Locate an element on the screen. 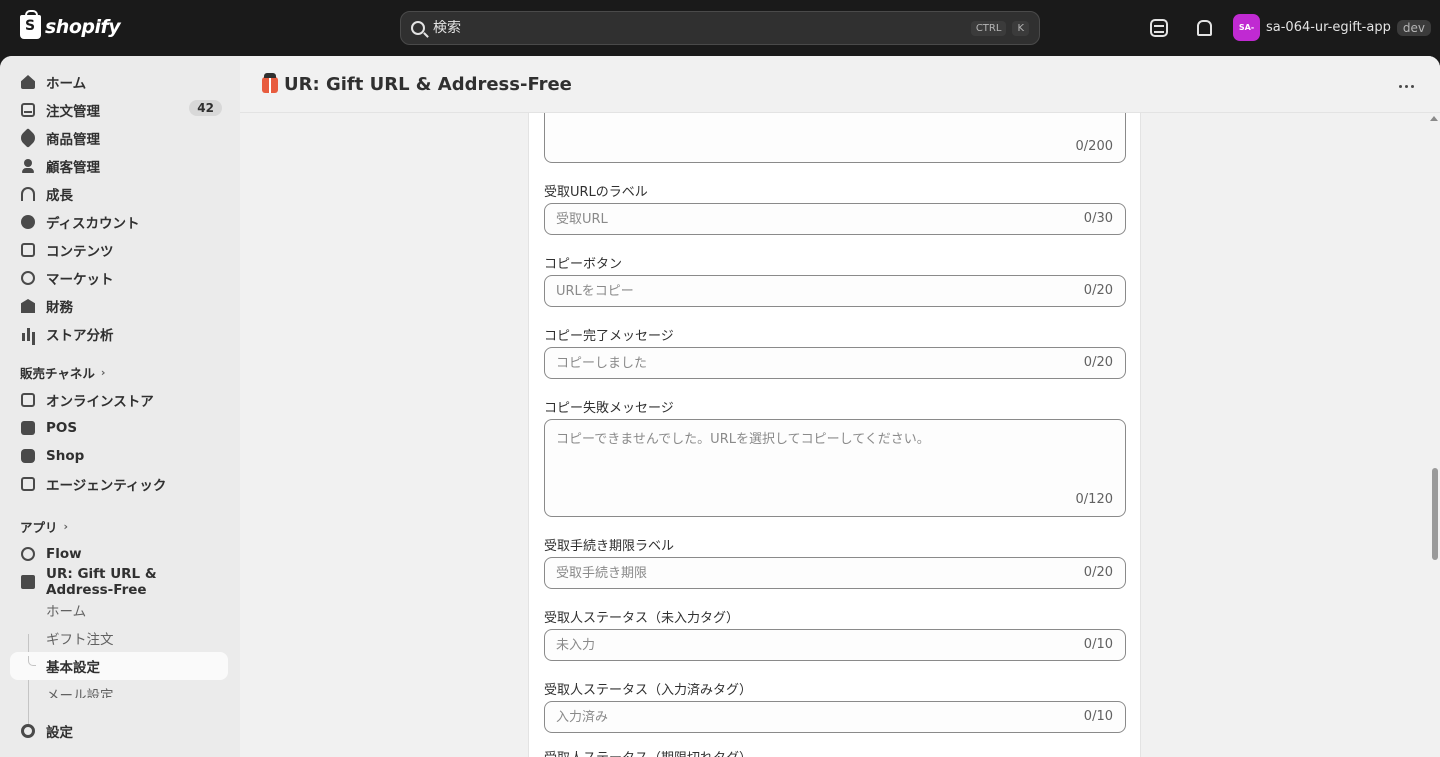  avatar: SA- is located at coordinates (1246, 27).